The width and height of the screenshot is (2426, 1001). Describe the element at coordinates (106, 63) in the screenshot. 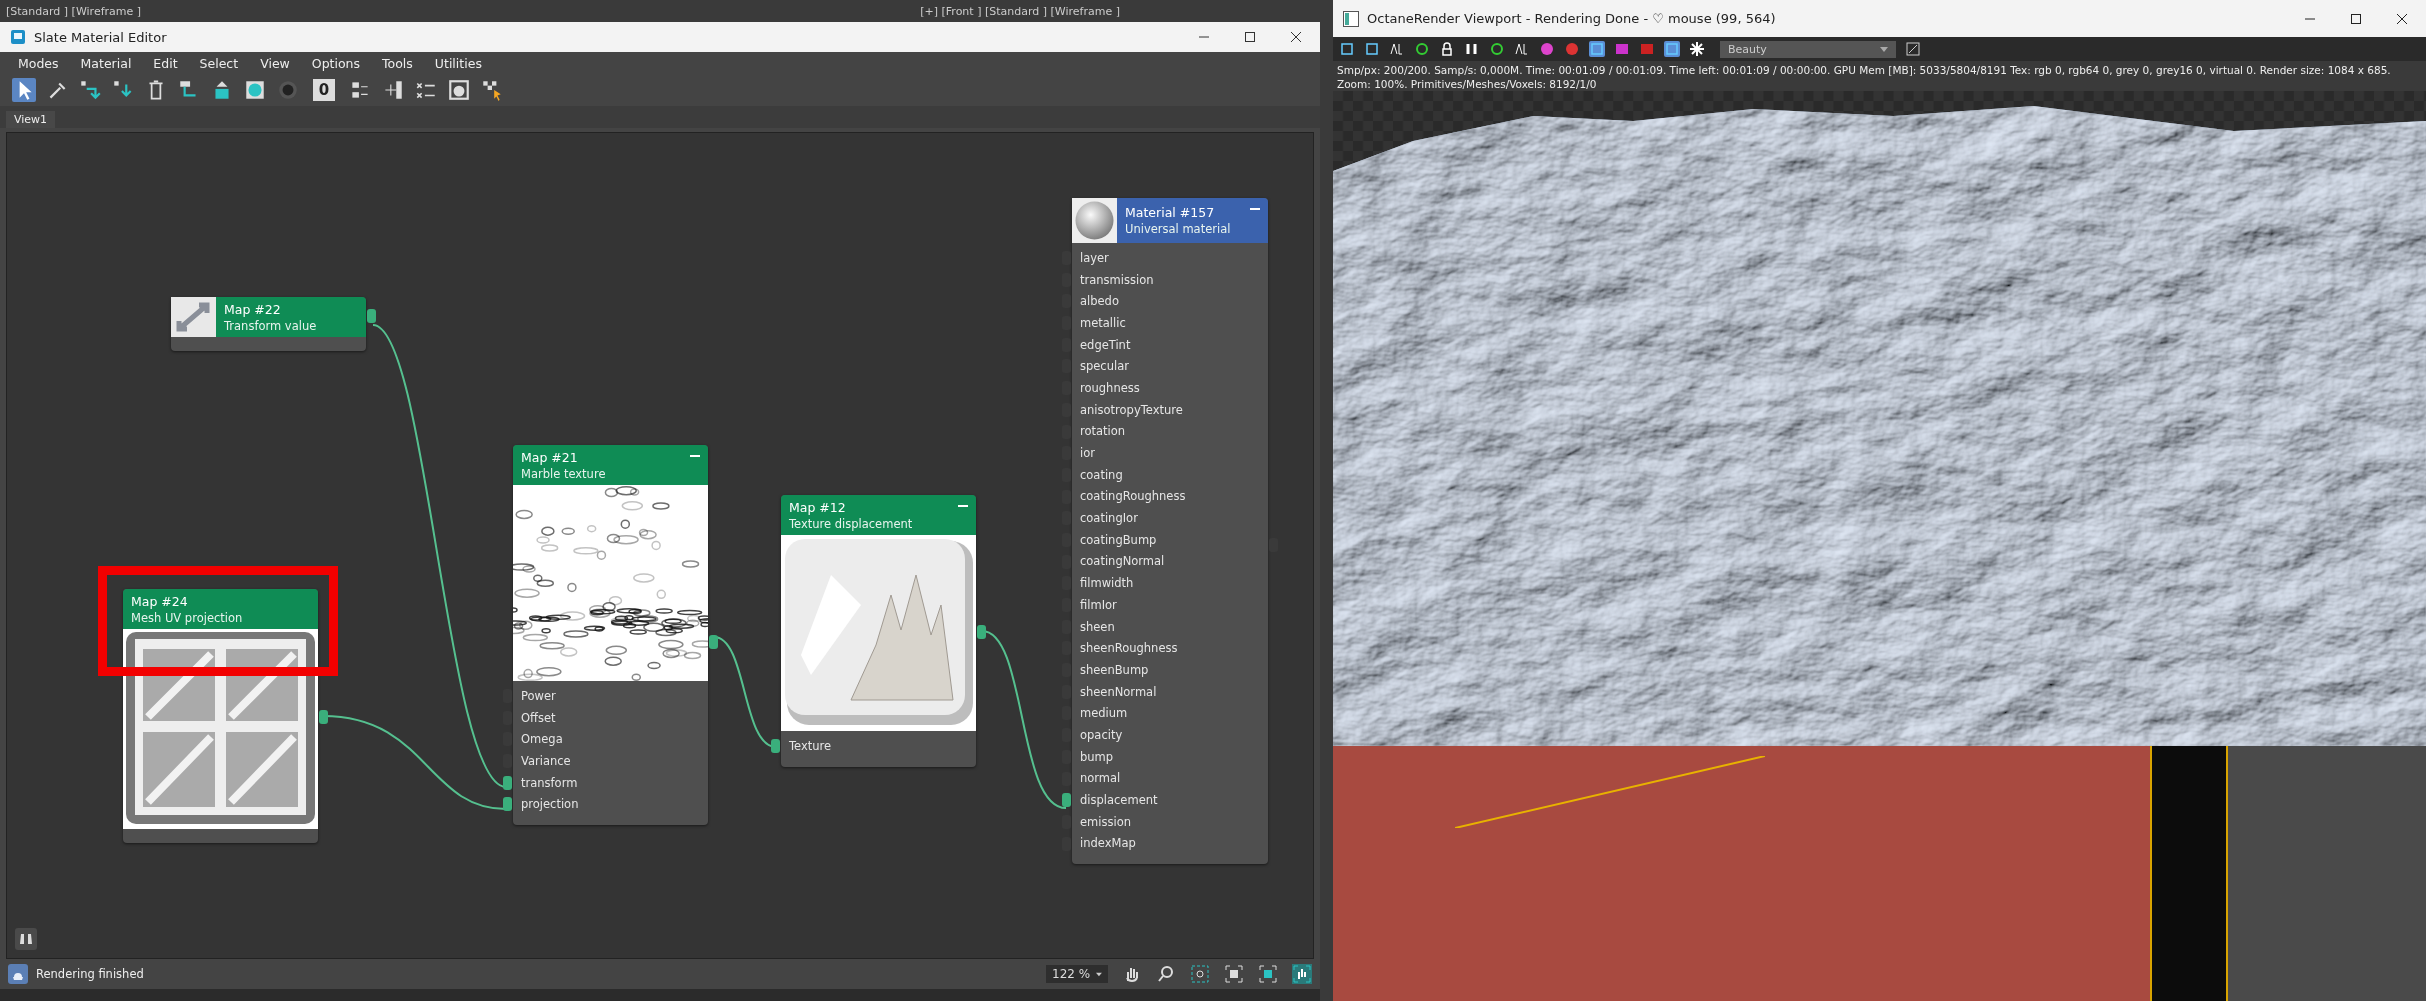

I see `menu-item: Material` at that location.